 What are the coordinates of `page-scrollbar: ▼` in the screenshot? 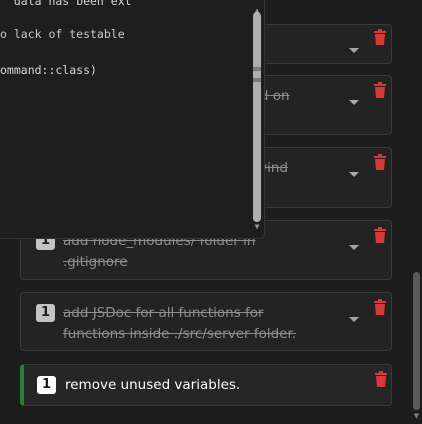 It's located at (416, 212).